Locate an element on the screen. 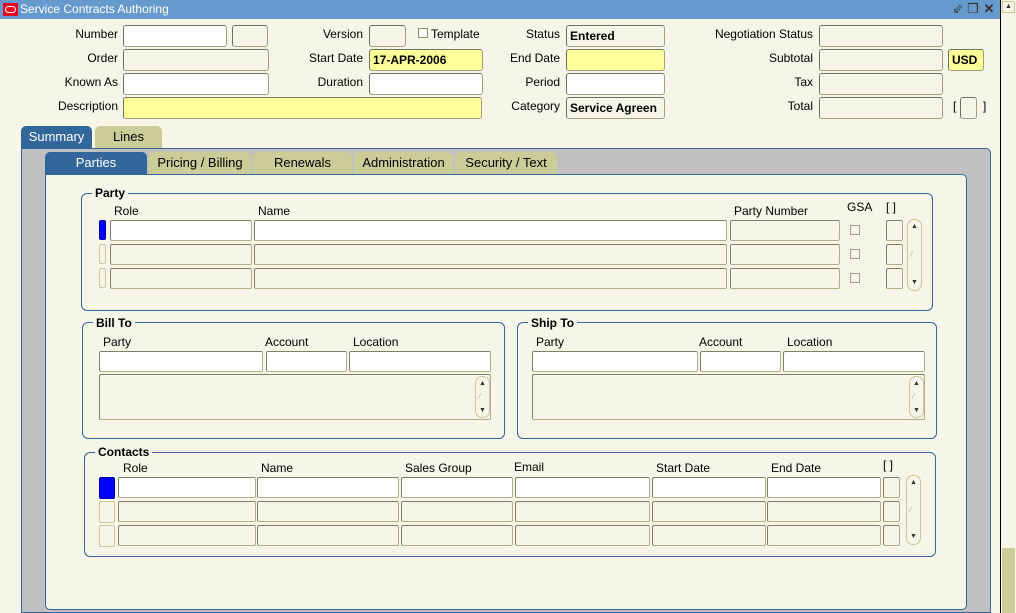 This screenshot has height=613, width=1016. tab-pricing-billing: Pricing / Billing is located at coordinates (200, 163).